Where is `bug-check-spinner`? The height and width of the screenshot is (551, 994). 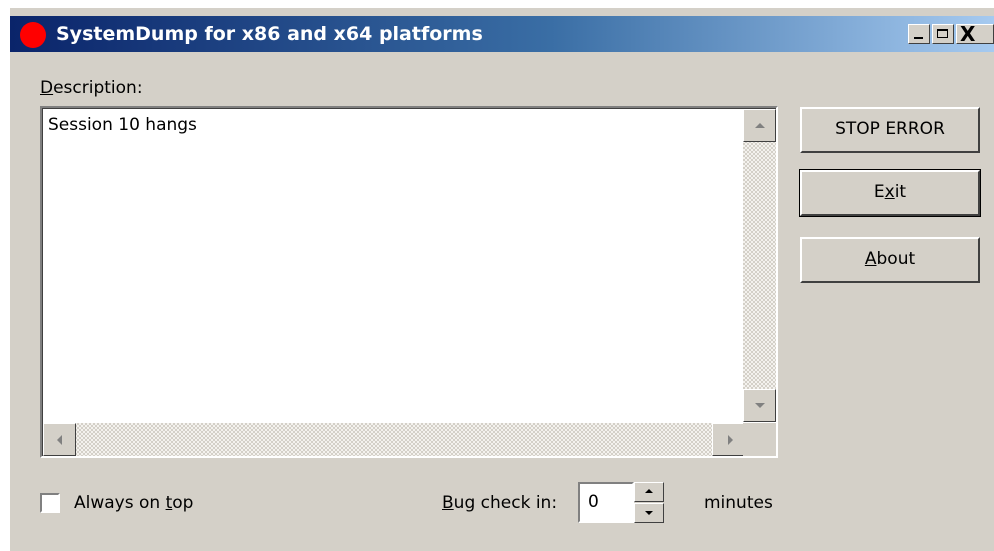
bug-check-spinner is located at coordinates (649, 502).